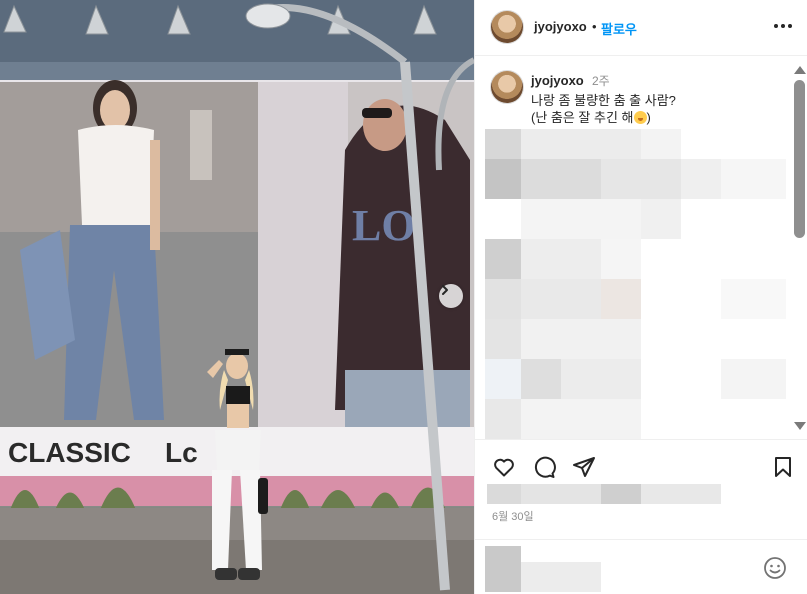  I want to click on billboard-text-right: Lc, so click(181, 452).